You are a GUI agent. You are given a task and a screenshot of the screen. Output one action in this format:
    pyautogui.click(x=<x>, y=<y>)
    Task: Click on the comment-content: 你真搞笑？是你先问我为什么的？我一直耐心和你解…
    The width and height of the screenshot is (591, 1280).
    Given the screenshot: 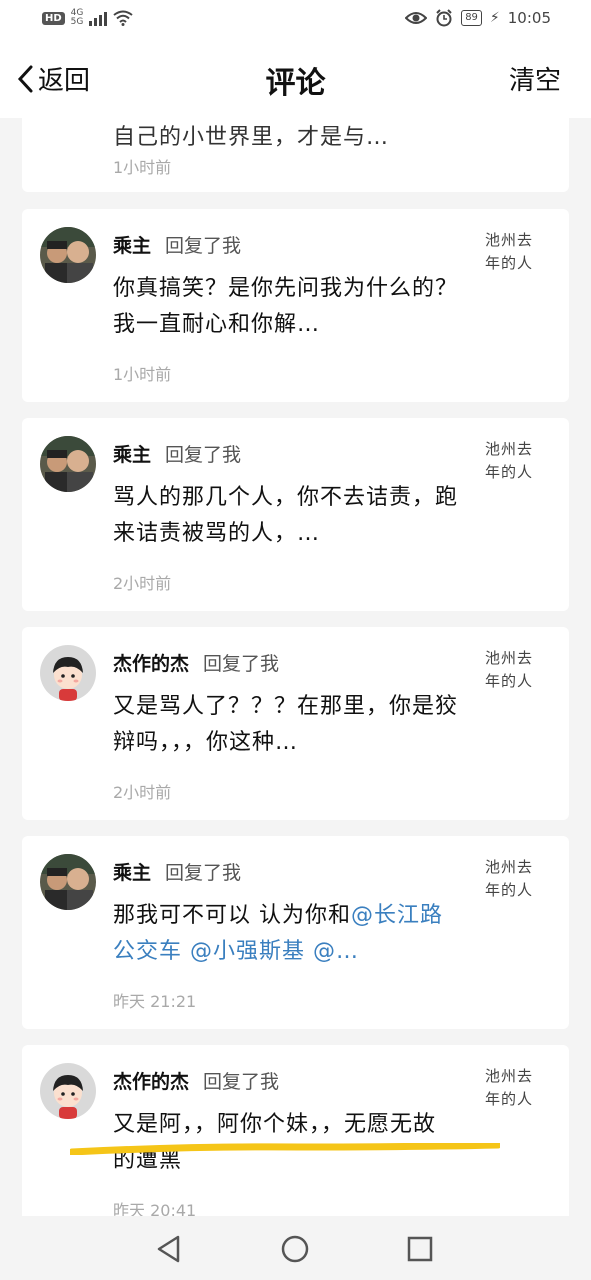 What is the action you would take?
    pyautogui.click(x=286, y=306)
    